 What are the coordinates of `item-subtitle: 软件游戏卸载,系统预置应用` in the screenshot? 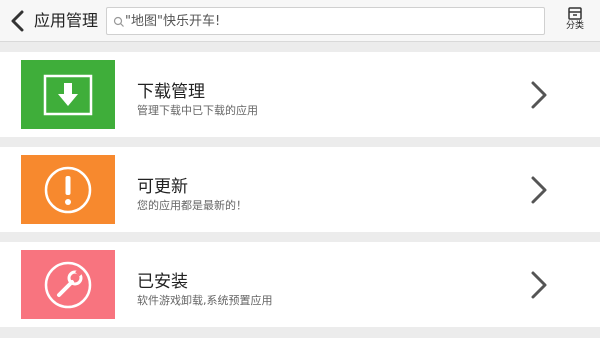 It's located at (205, 300).